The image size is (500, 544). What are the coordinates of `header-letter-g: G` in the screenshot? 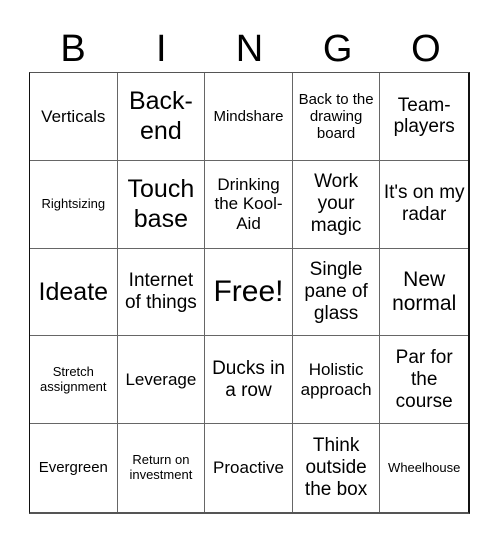 It's located at (337, 49).